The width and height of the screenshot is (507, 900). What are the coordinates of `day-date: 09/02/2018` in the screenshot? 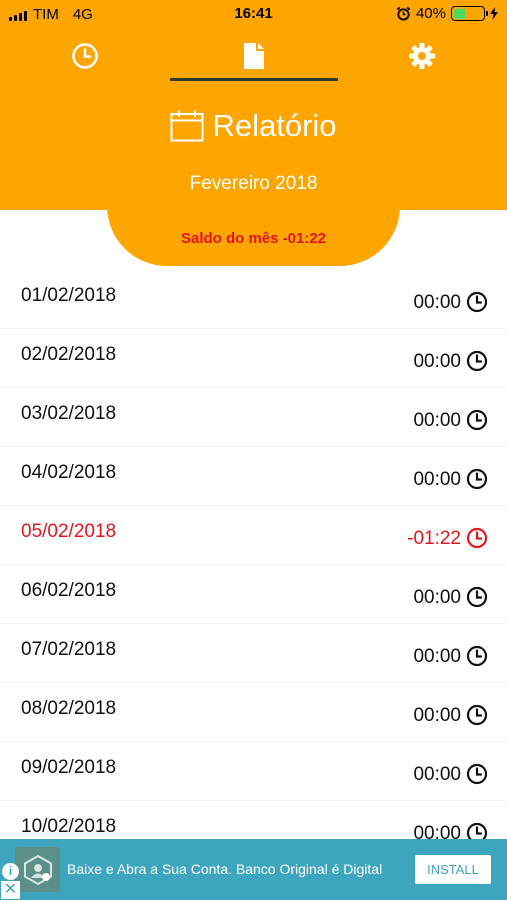 It's located at (69, 767).